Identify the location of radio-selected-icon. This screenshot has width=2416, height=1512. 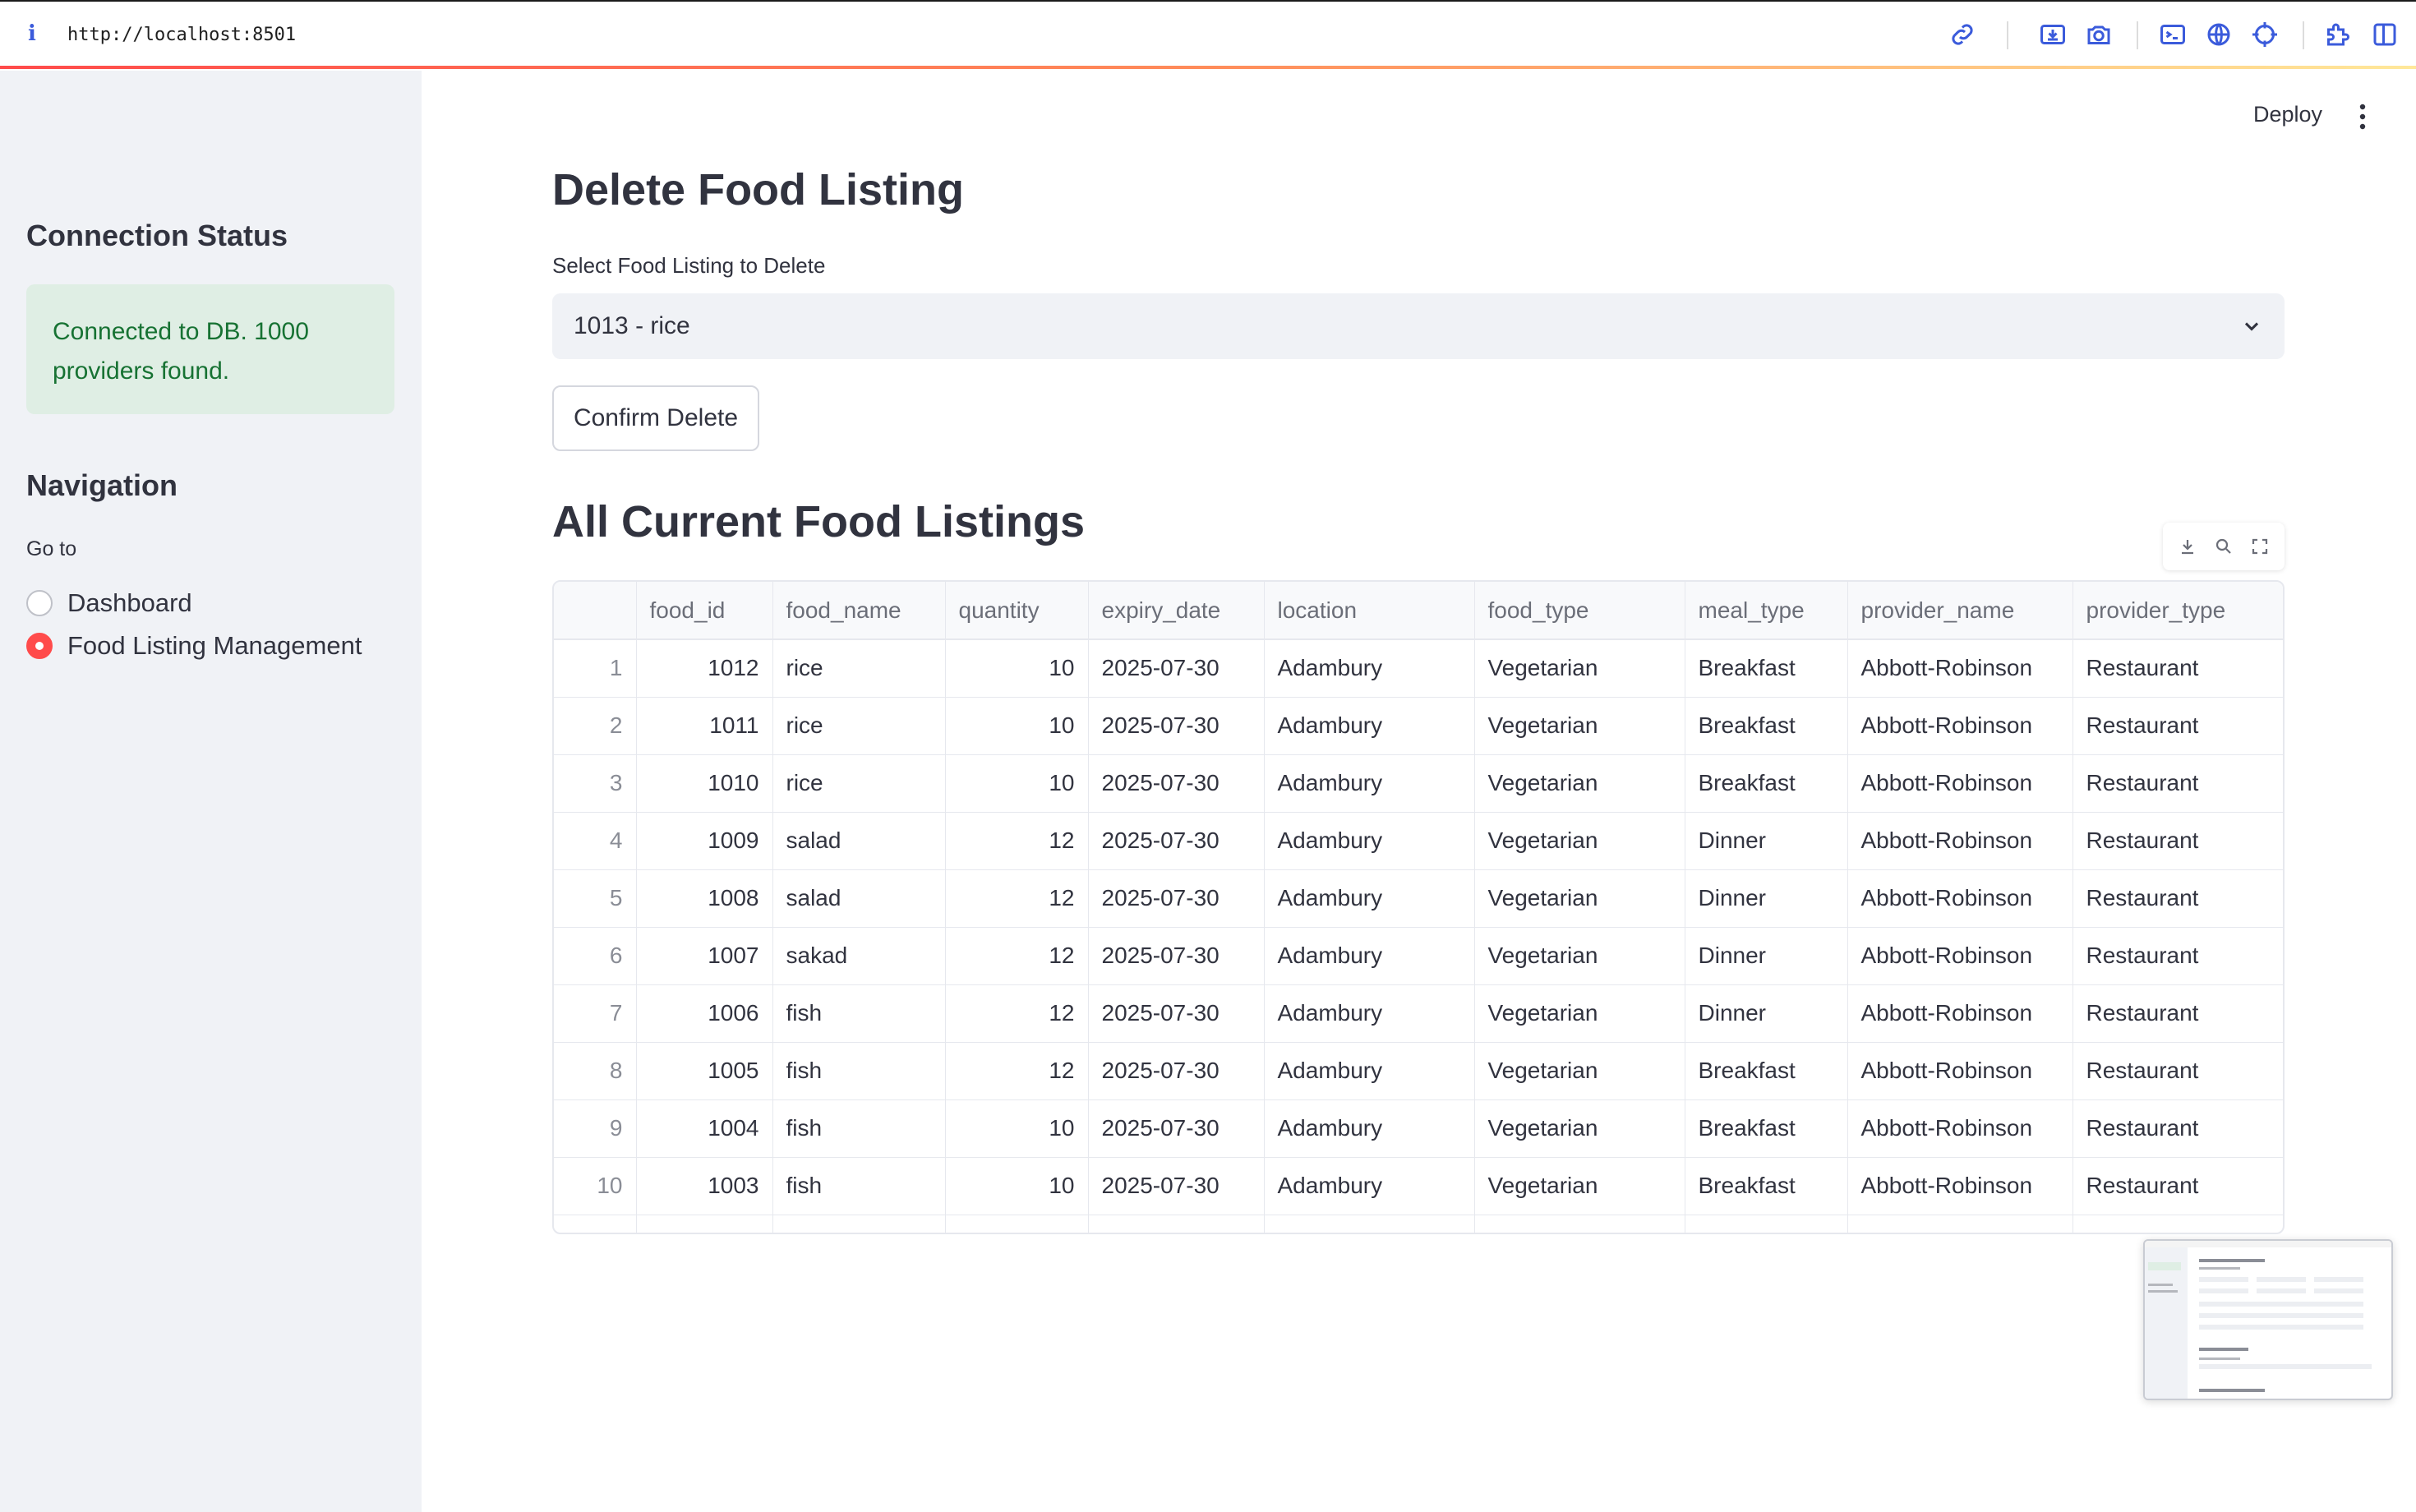
(40, 646).